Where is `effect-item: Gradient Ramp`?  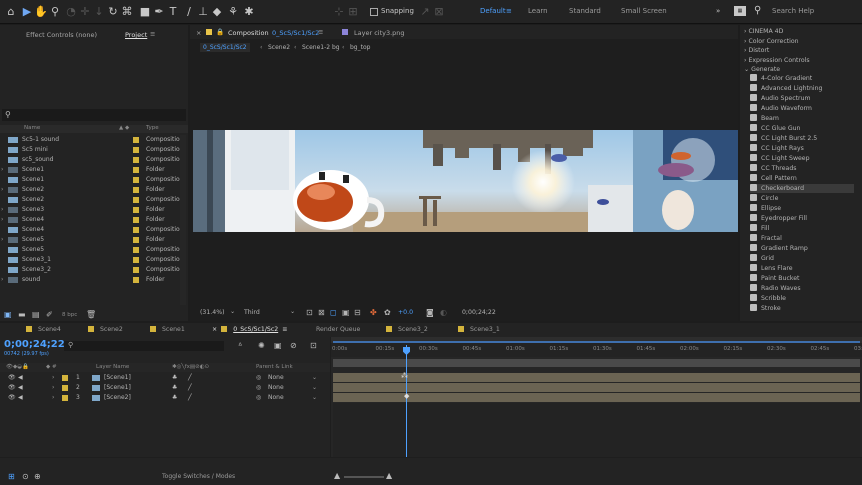
effect-item: Gradient Ramp is located at coordinates (779, 248).